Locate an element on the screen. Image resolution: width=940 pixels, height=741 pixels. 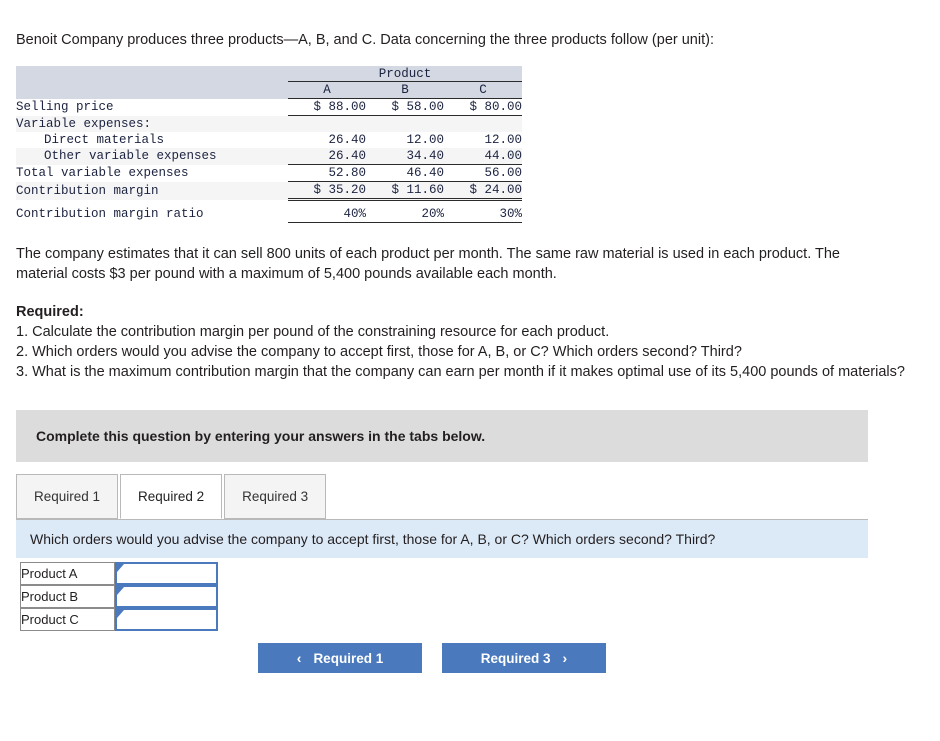
table-row: Direct materials 26.40 12.00 12.00 is located at coordinates (269, 140).